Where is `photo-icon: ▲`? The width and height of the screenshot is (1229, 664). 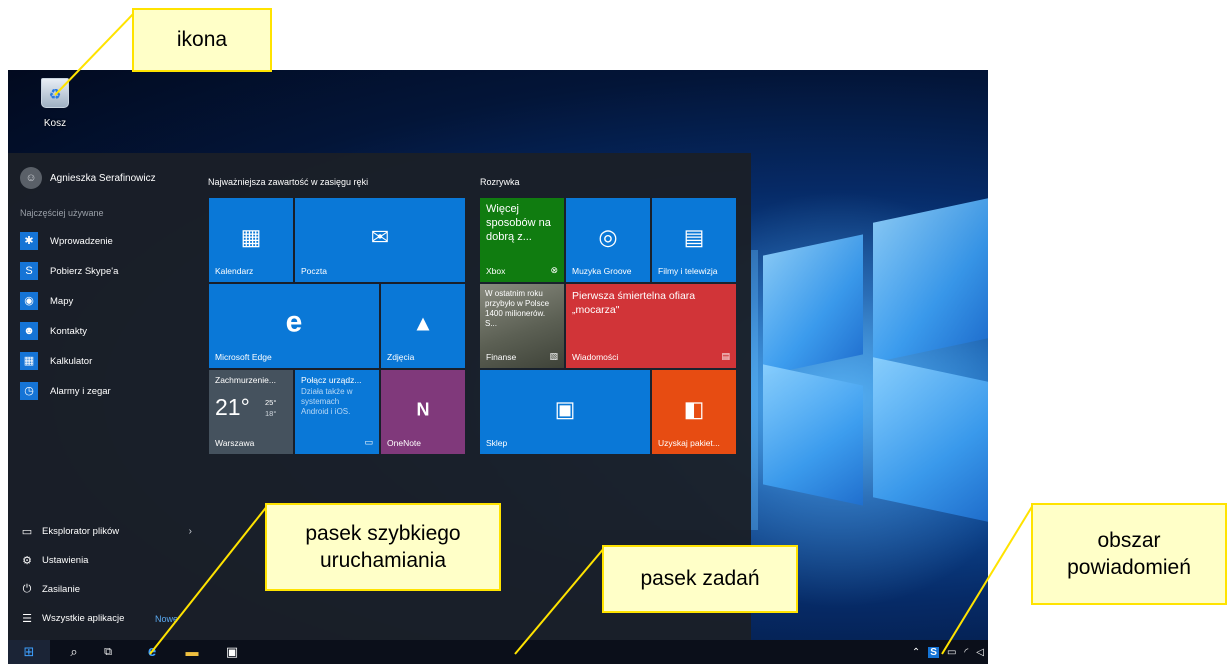 photo-icon: ▲ is located at coordinates (423, 323).